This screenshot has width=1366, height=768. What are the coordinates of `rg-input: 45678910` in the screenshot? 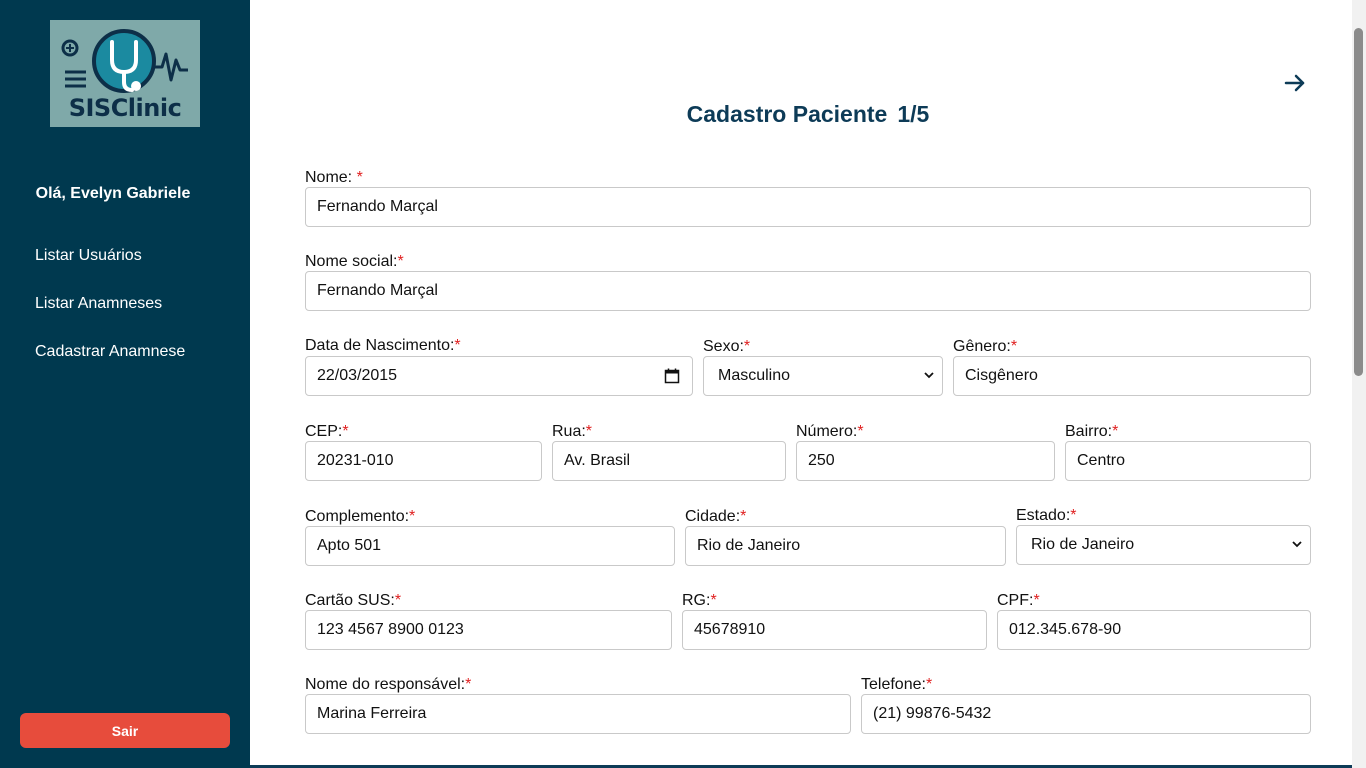 It's located at (834, 630).